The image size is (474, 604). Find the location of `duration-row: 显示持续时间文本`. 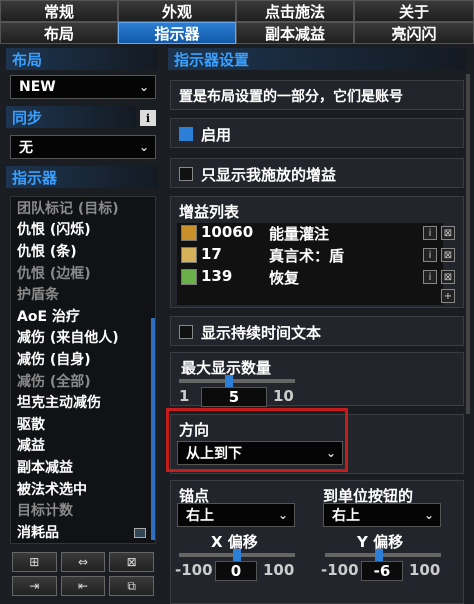

duration-row: 显示持续时间文本 is located at coordinates (317, 331).